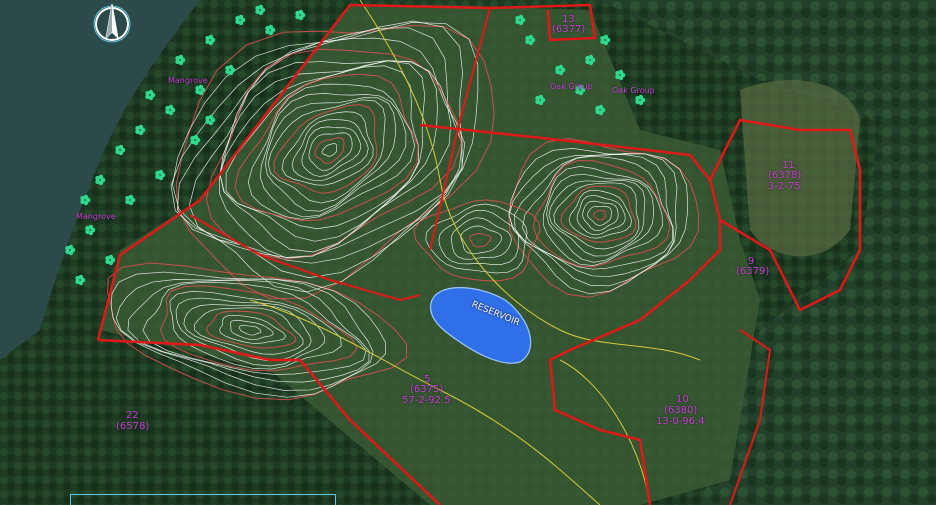  I want to click on lot-10-id: (6380), so click(681, 410).